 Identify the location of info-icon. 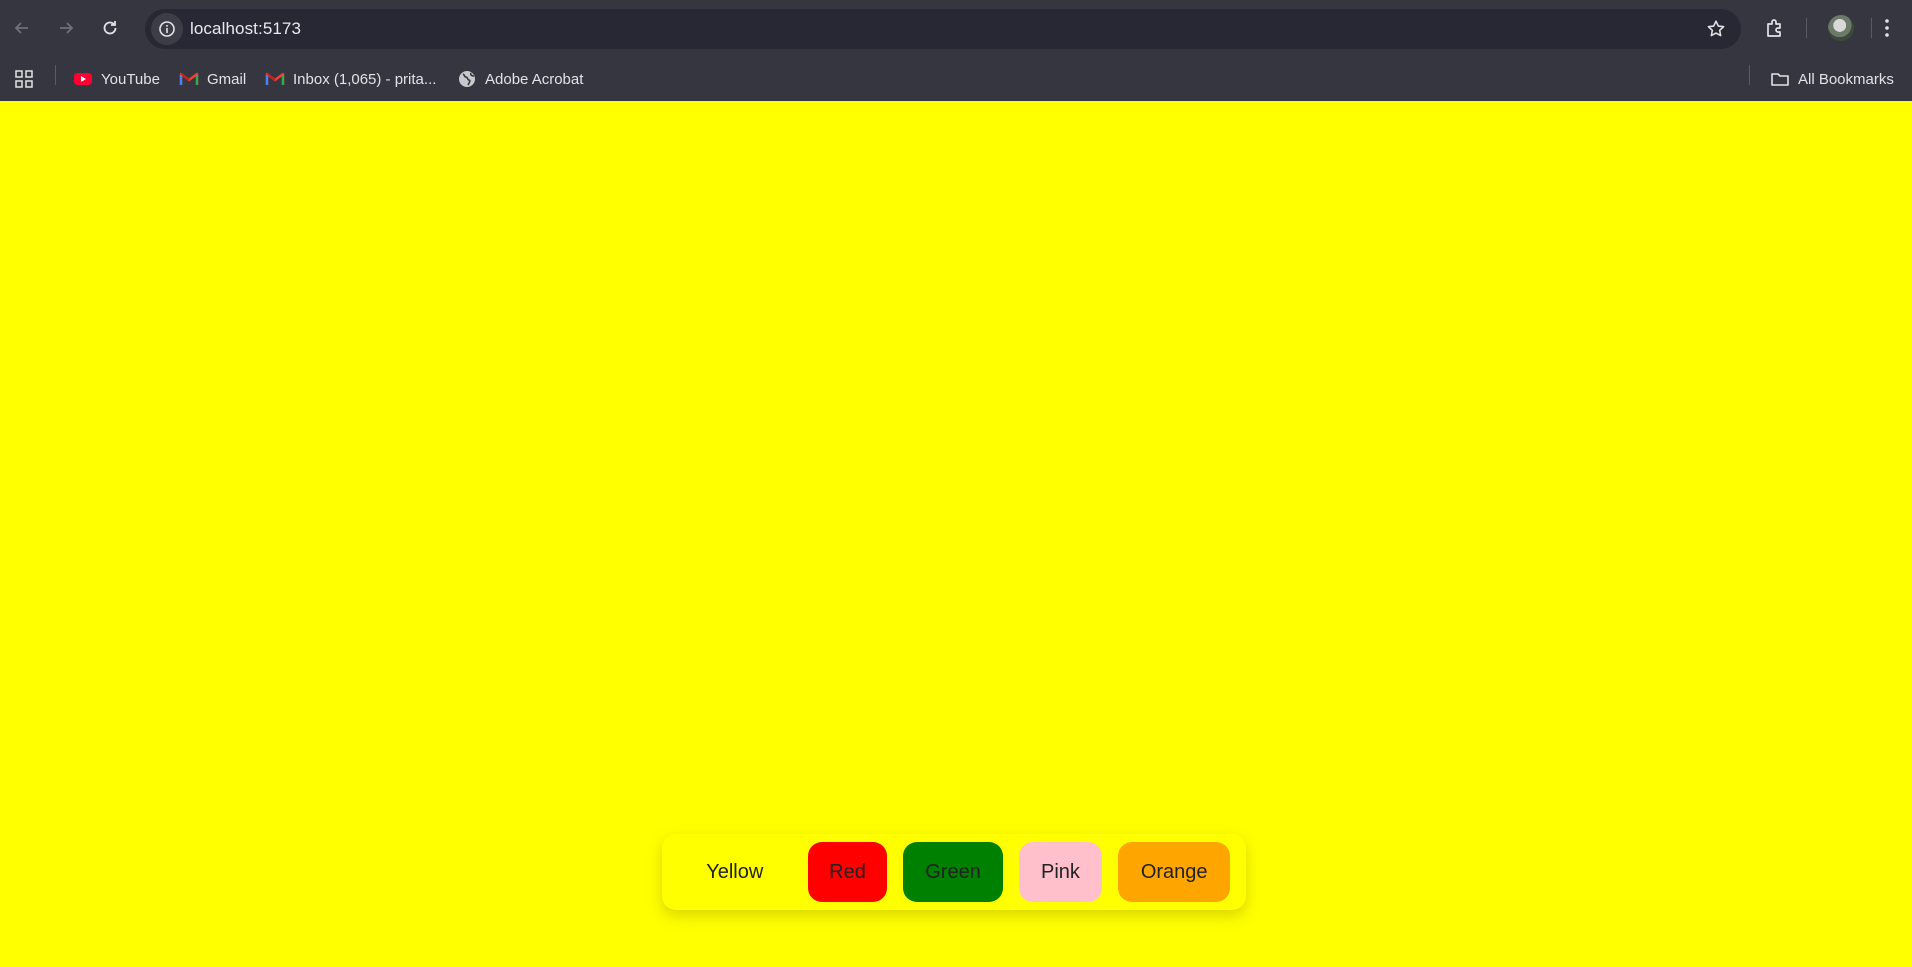
(167, 29).